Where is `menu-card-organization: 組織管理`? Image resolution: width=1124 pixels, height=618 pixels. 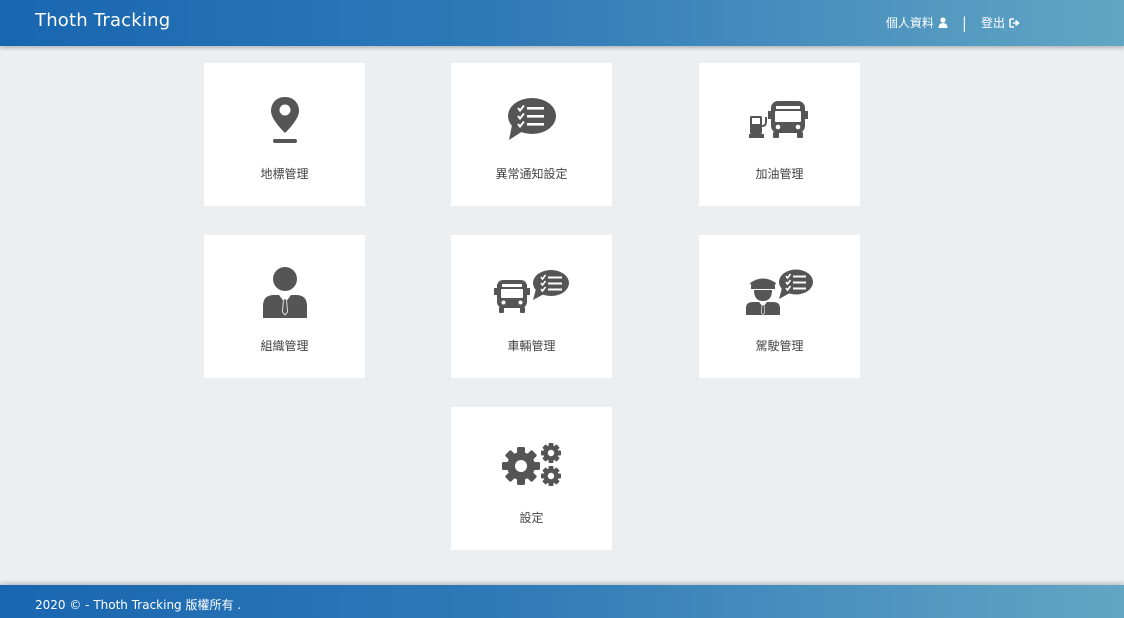
menu-card-organization: 組織管理 is located at coordinates (284, 306).